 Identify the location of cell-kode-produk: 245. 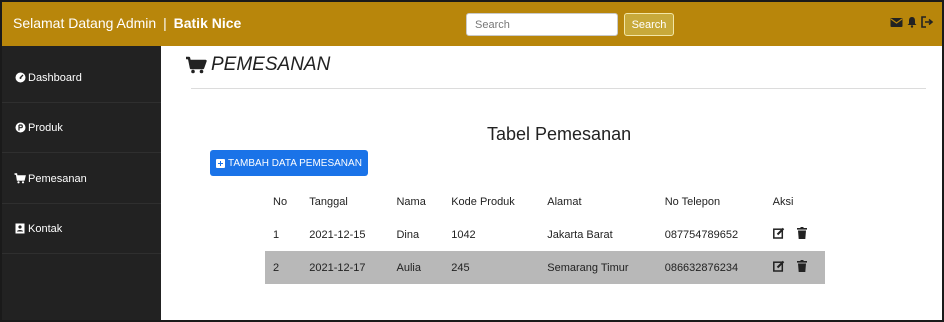
(491, 267).